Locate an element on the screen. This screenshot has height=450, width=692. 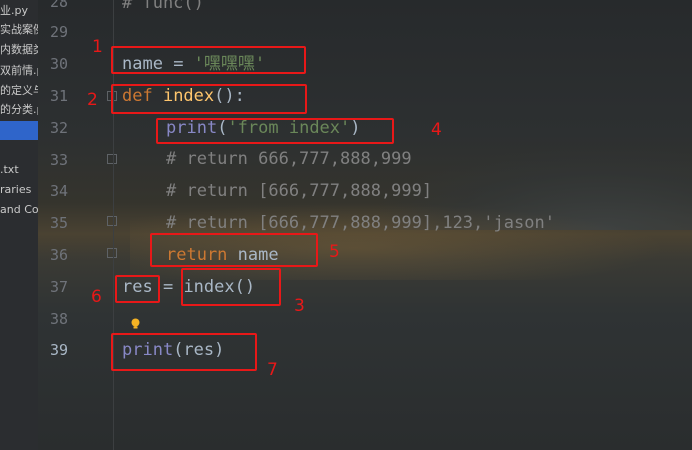
sidebar-file-item: 的分类.py is located at coordinates (19, 110).